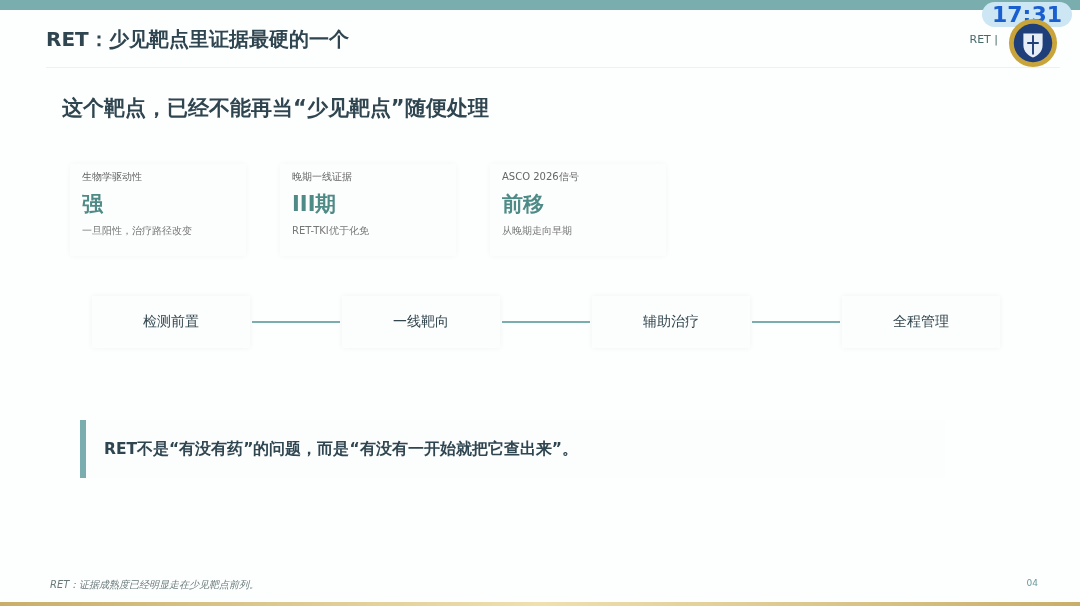 This screenshot has height=606, width=1080. Describe the element at coordinates (197, 39) in the screenshot. I see `slide-title: RET：少见靶点里证据最硬的一个` at that location.